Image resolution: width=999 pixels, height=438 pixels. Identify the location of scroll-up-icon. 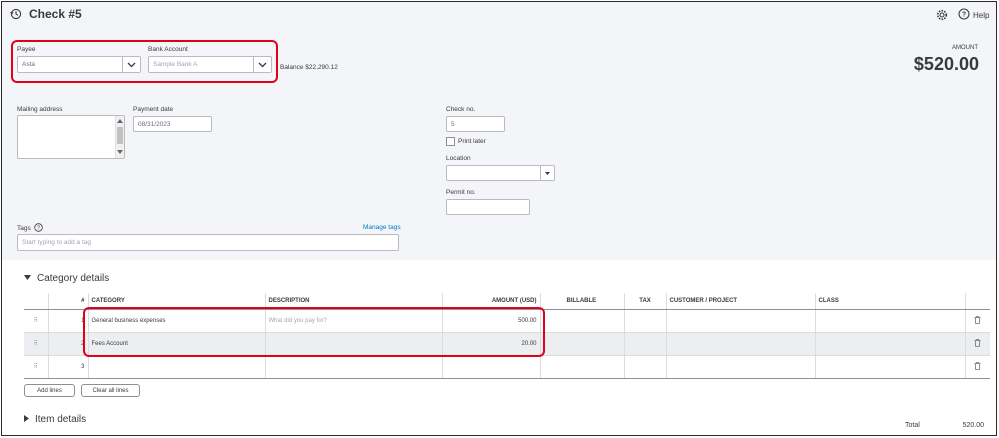
(120, 121).